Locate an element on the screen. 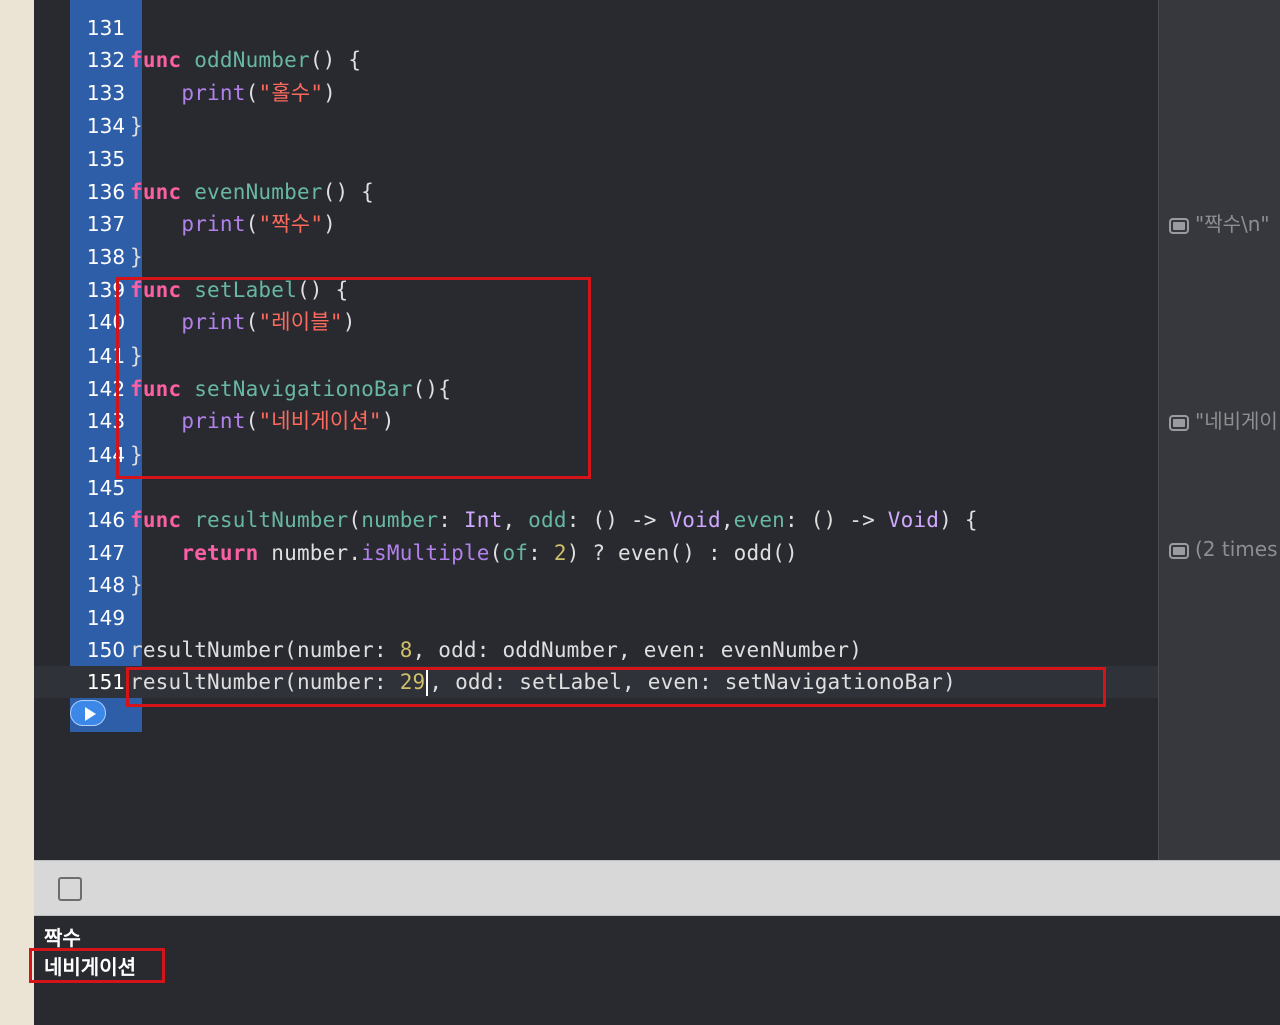  code-line: 149 is located at coordinates (596, 618).